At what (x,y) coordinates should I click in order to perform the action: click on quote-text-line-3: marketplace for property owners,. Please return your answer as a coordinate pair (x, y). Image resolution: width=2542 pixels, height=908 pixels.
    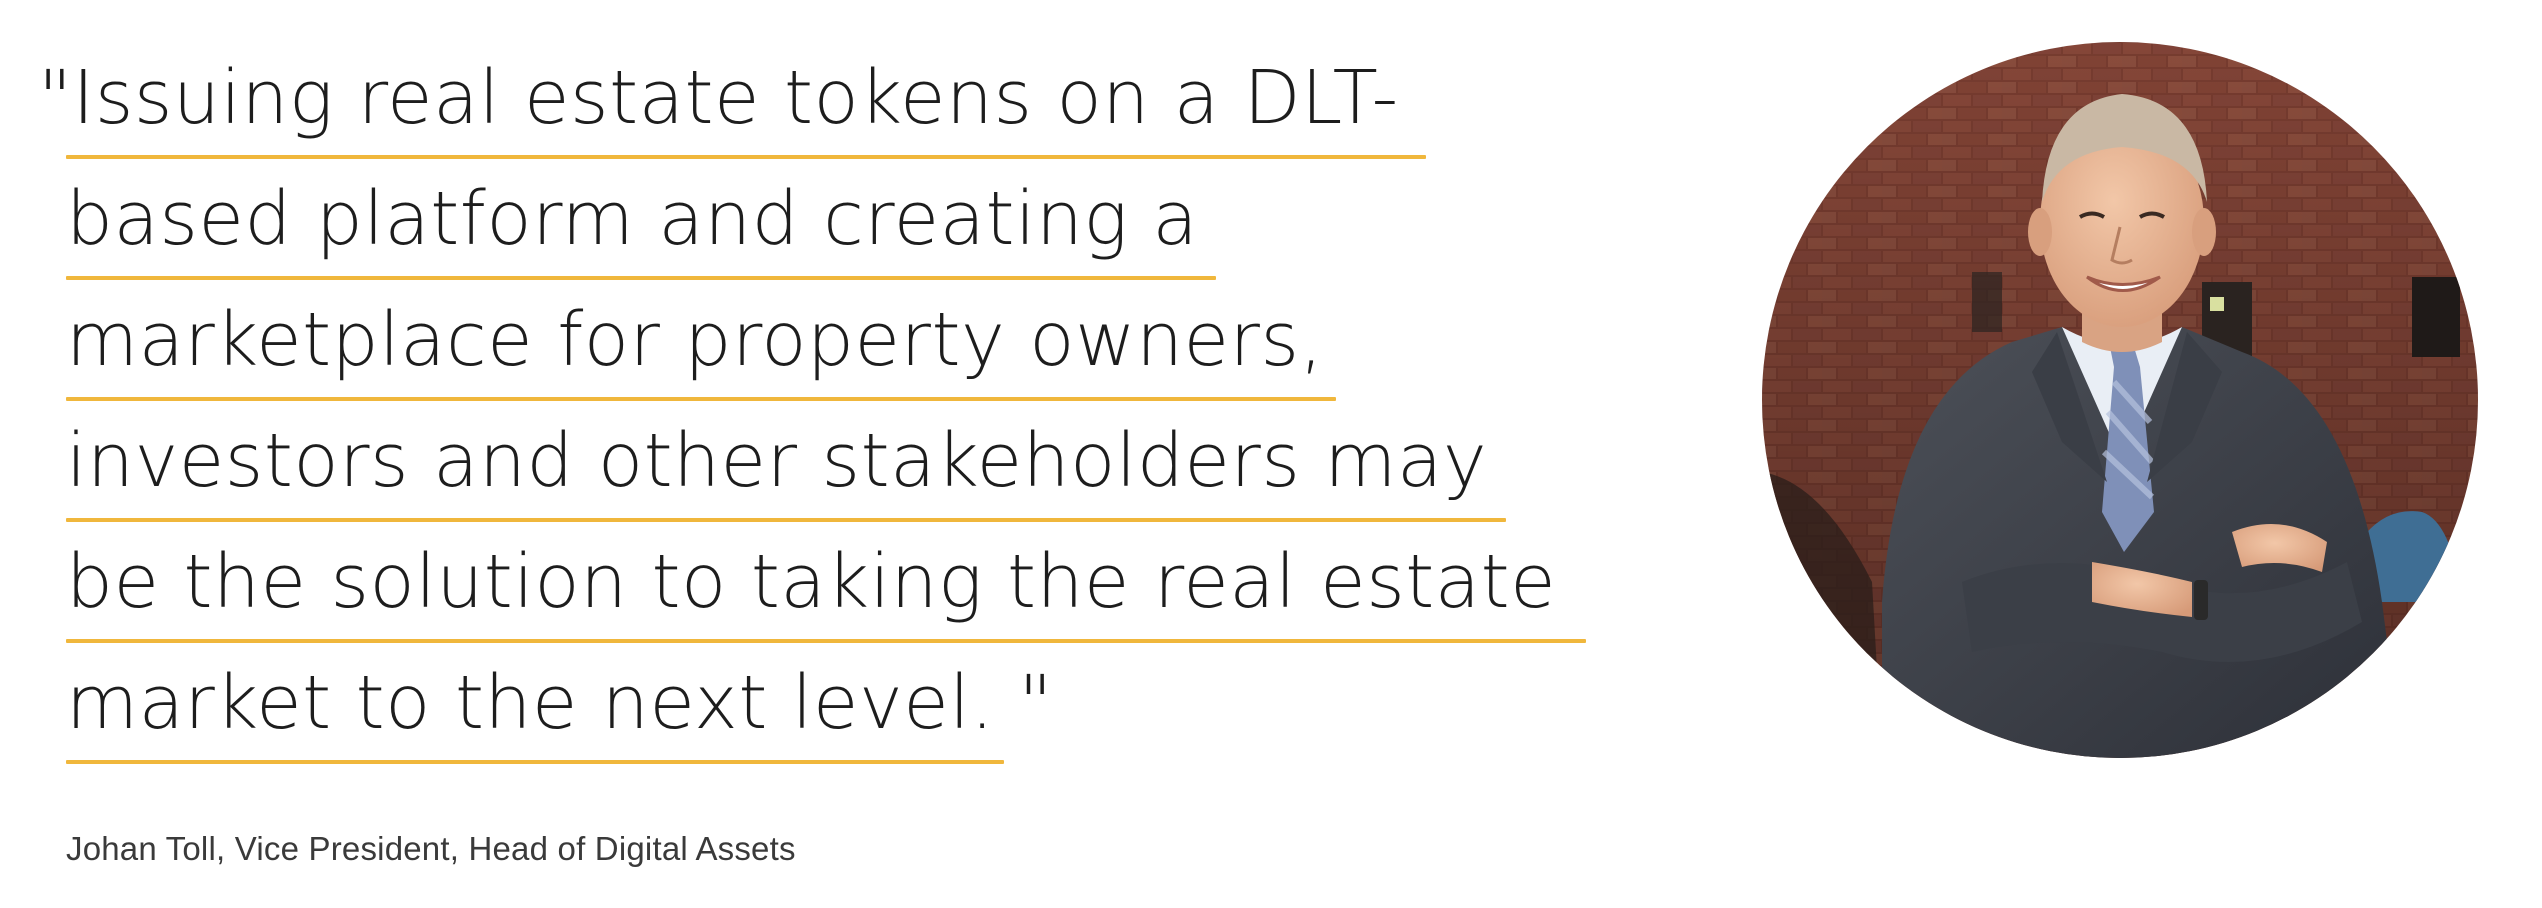
    Looking at the image, I should click on (695, 340).